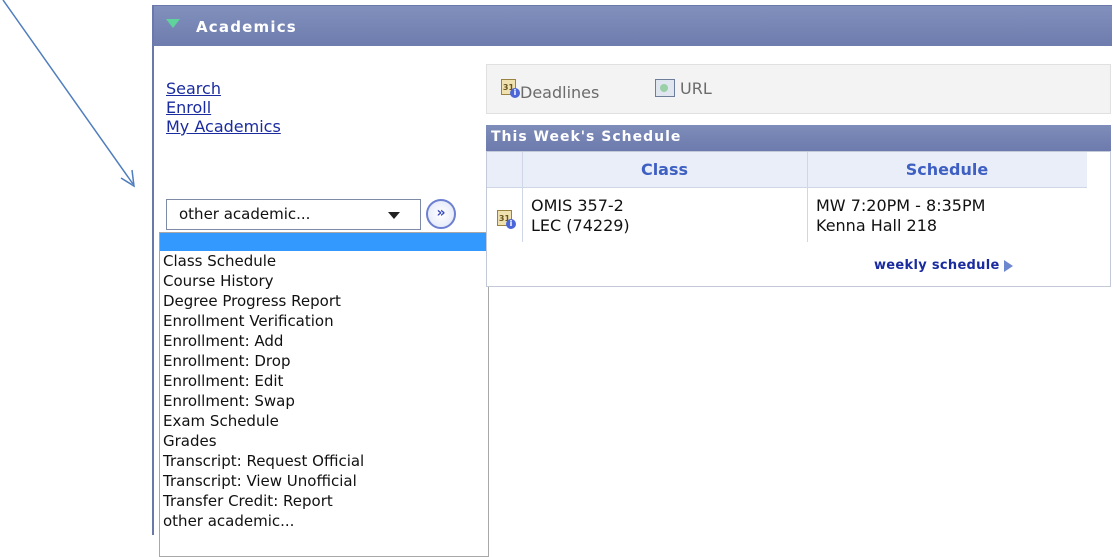 The image size is (1113, 557). Describe the element at coordinates (324, 242) in the screenshot. I see `list-item-blank-selected` at that location.